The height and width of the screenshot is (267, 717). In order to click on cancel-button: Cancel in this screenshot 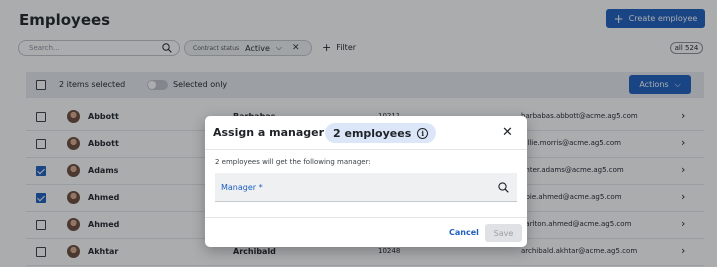, I will do `click(464, 232)`.